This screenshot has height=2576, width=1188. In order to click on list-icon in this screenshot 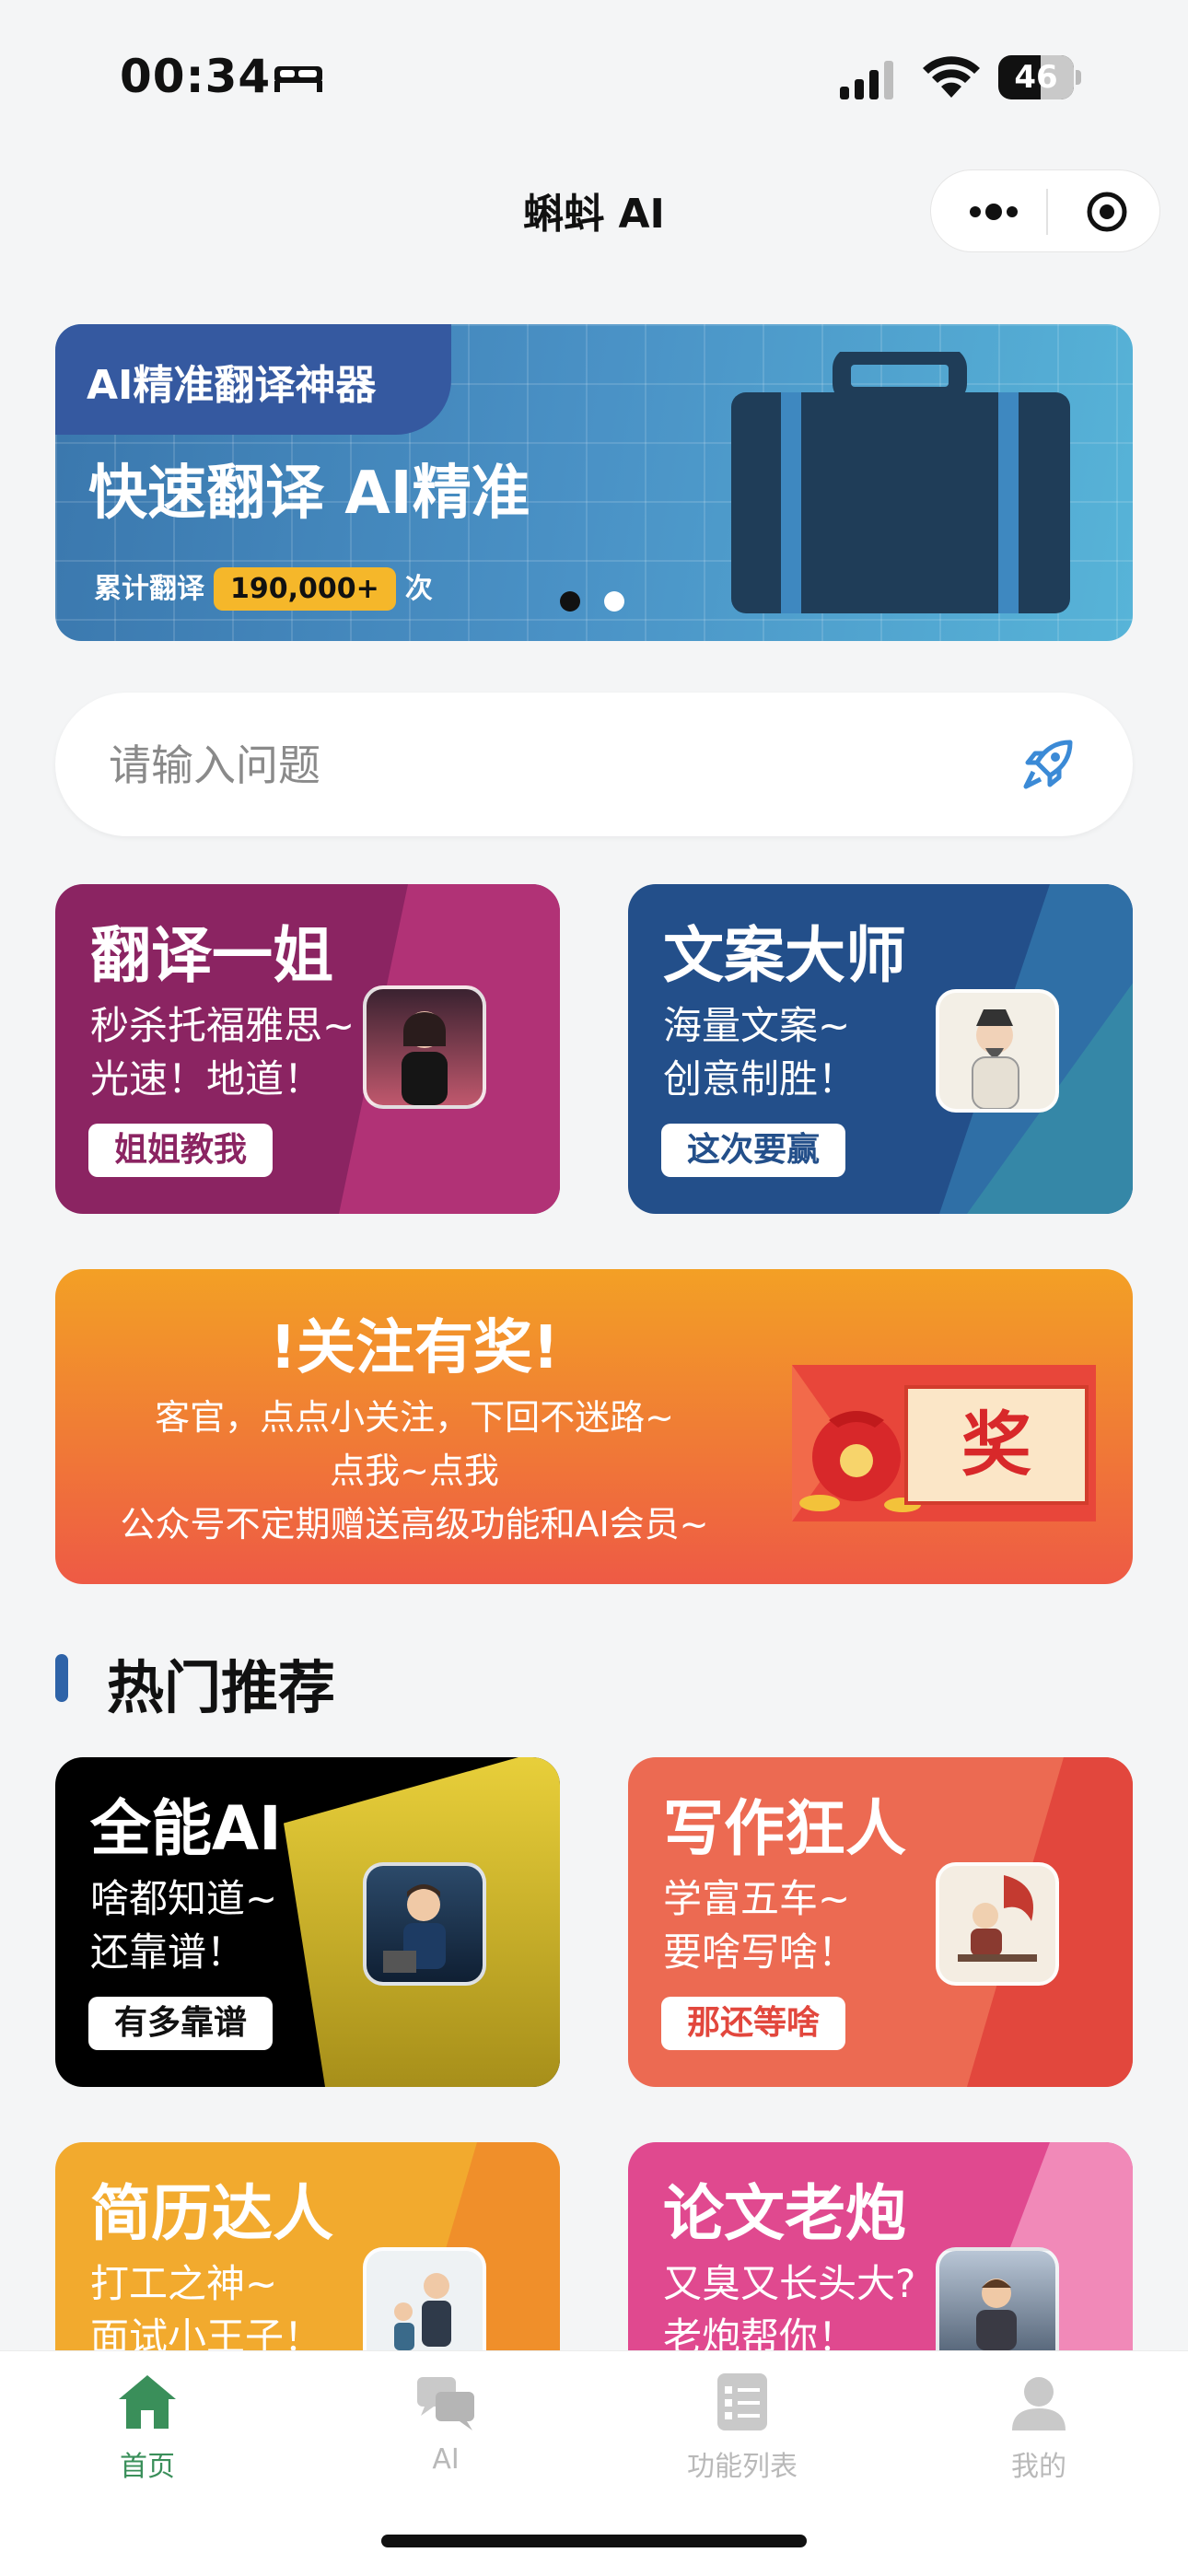, I will do `click(742, 2401)`.